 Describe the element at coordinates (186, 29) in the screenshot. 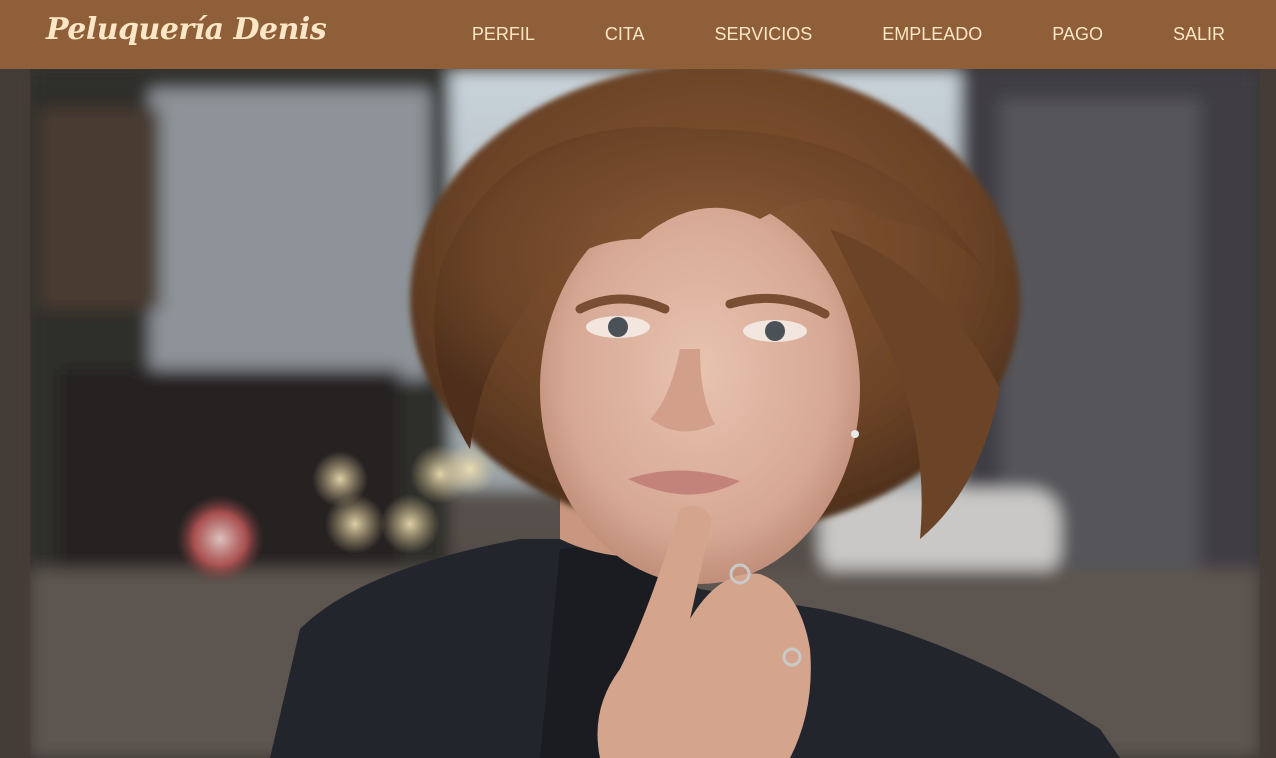

I see `brand-logo-link: Peluquería Denis` at that location.